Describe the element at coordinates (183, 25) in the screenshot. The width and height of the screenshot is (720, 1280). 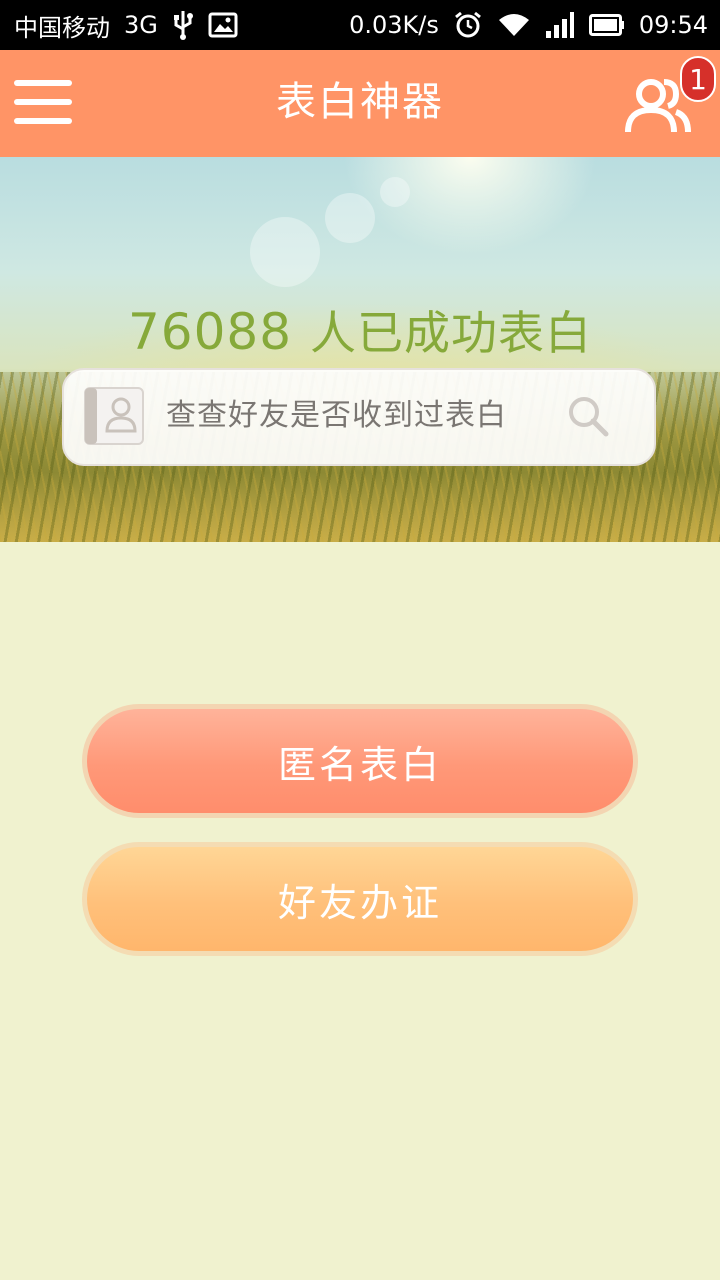
I see `usb-icon` at that location.